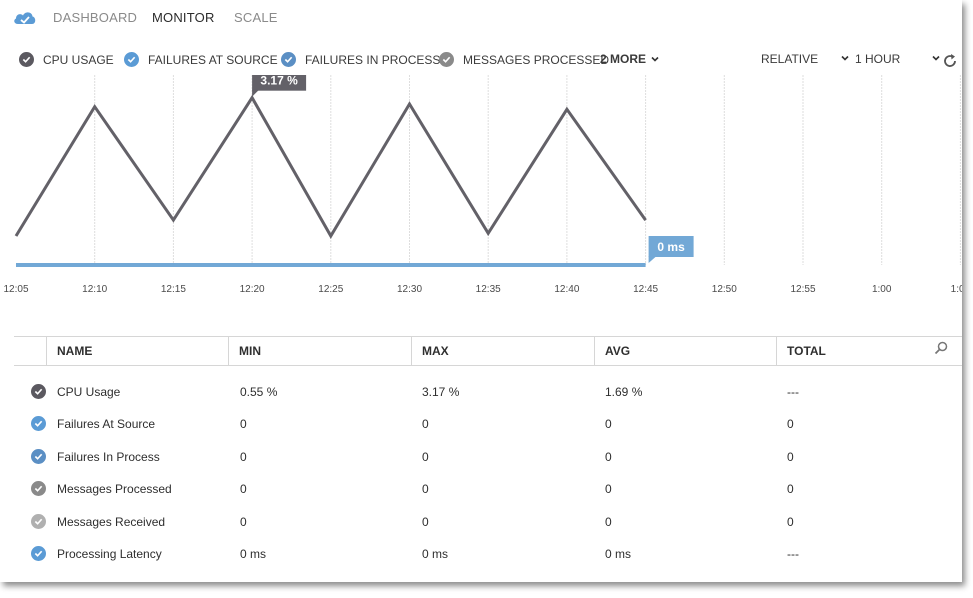 Image resolution: width=973 pixels, height=598 pixels. Describe the element at coordinates (253, 554) in the screenshot. I see `cell-min: 0 ms` at that location.